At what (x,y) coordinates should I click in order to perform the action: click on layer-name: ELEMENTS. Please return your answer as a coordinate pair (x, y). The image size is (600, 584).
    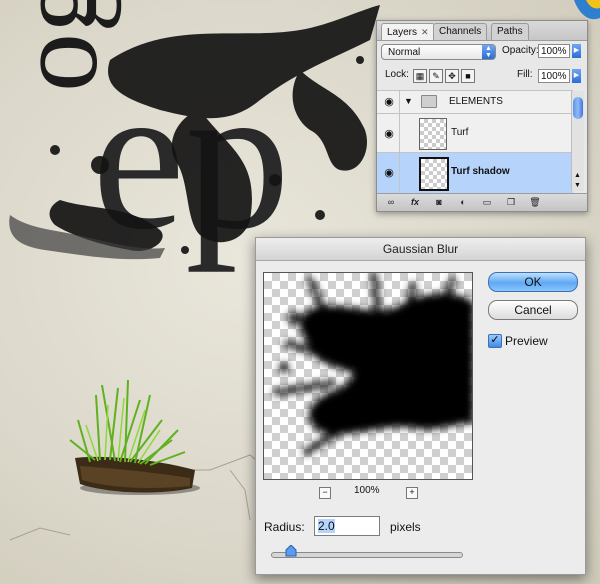
    Looking at the image, I should click on (476, 101).